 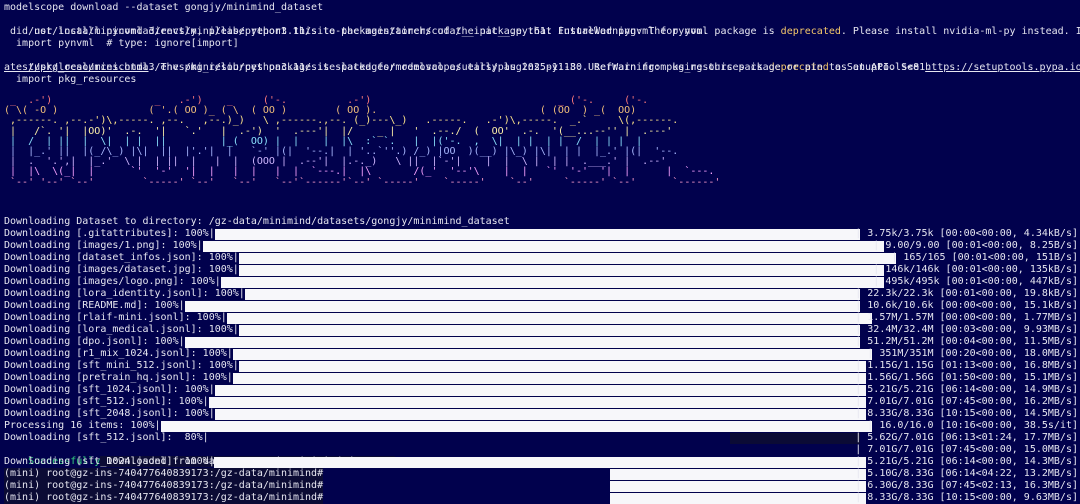 I want to click on progress-row-stats: | 1.15G/1.15G [01:13<00:00, 16.8MB/s], so click(x=966, y=365).